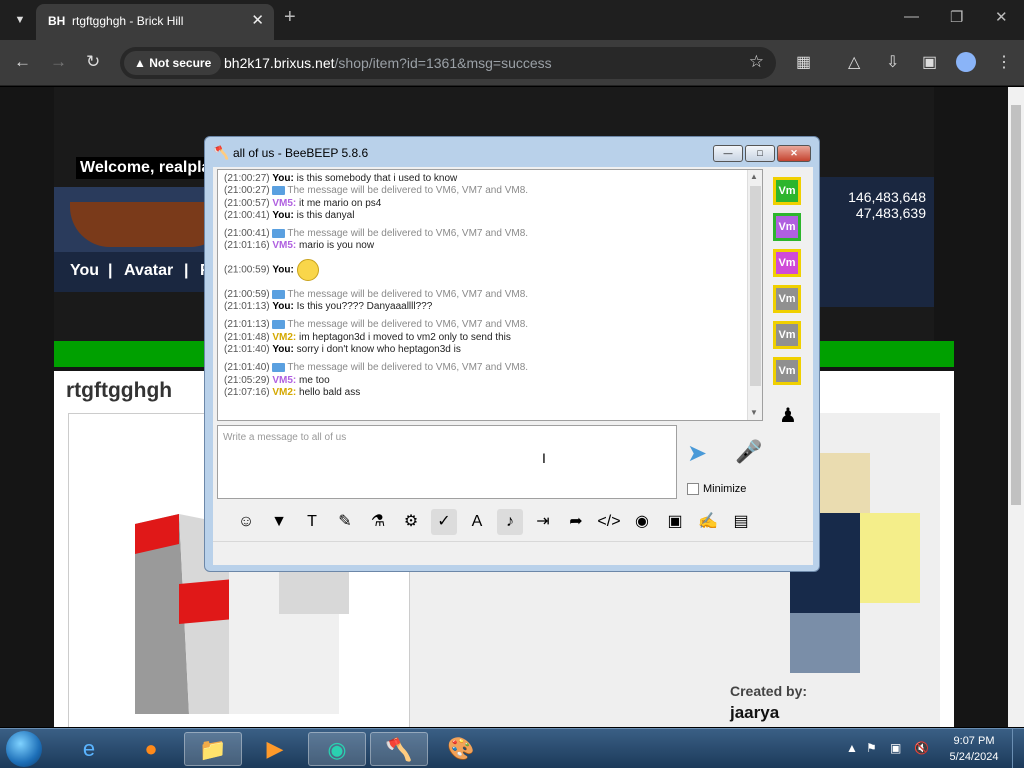 The height and width of the screenshot is (768, 1024). Describe the element at coordinates (377, 349) in the screenshot. I see `message-text: sorry i don't know who heptagon3d is` at that location.